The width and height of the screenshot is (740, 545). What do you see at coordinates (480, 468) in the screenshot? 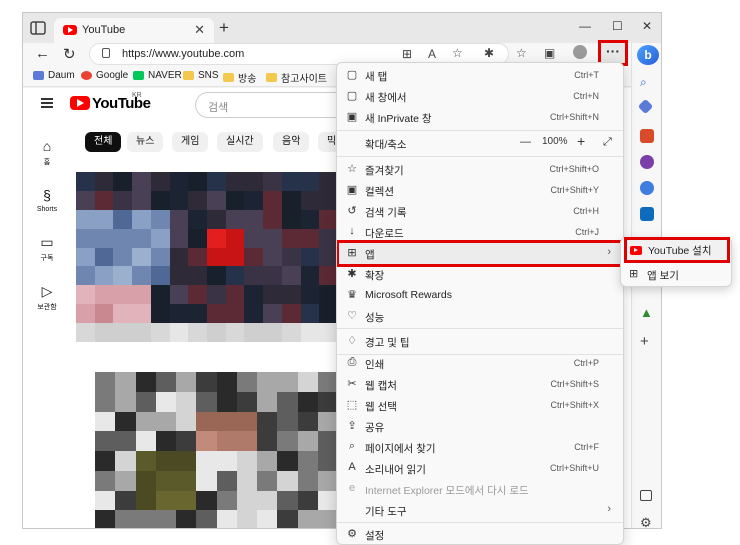
I see `menu-read-aloud: A 소리내어 읽기 Ctrl+Shift+U` at bounding box center [480, 468].